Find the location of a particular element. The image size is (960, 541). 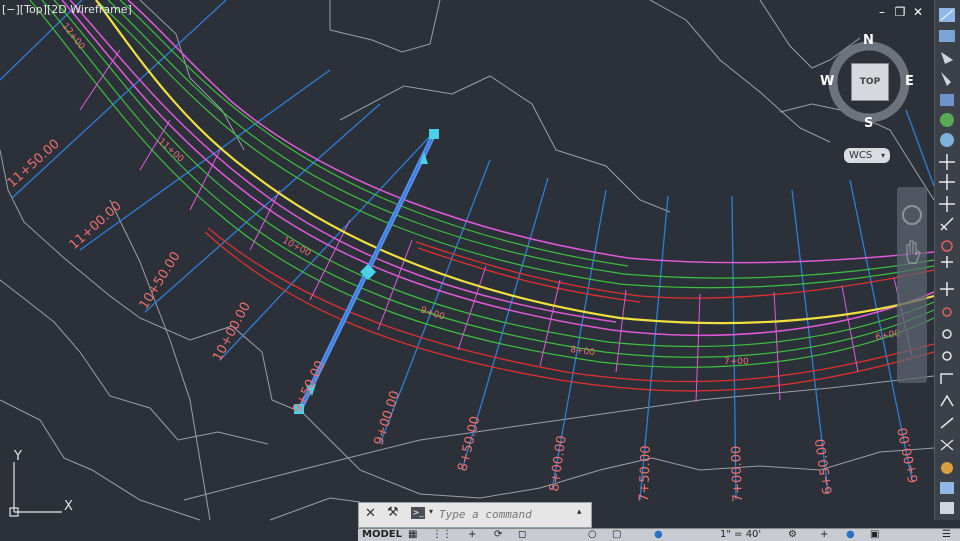

close-icon: ✕ is located at coordinates (370, 513).